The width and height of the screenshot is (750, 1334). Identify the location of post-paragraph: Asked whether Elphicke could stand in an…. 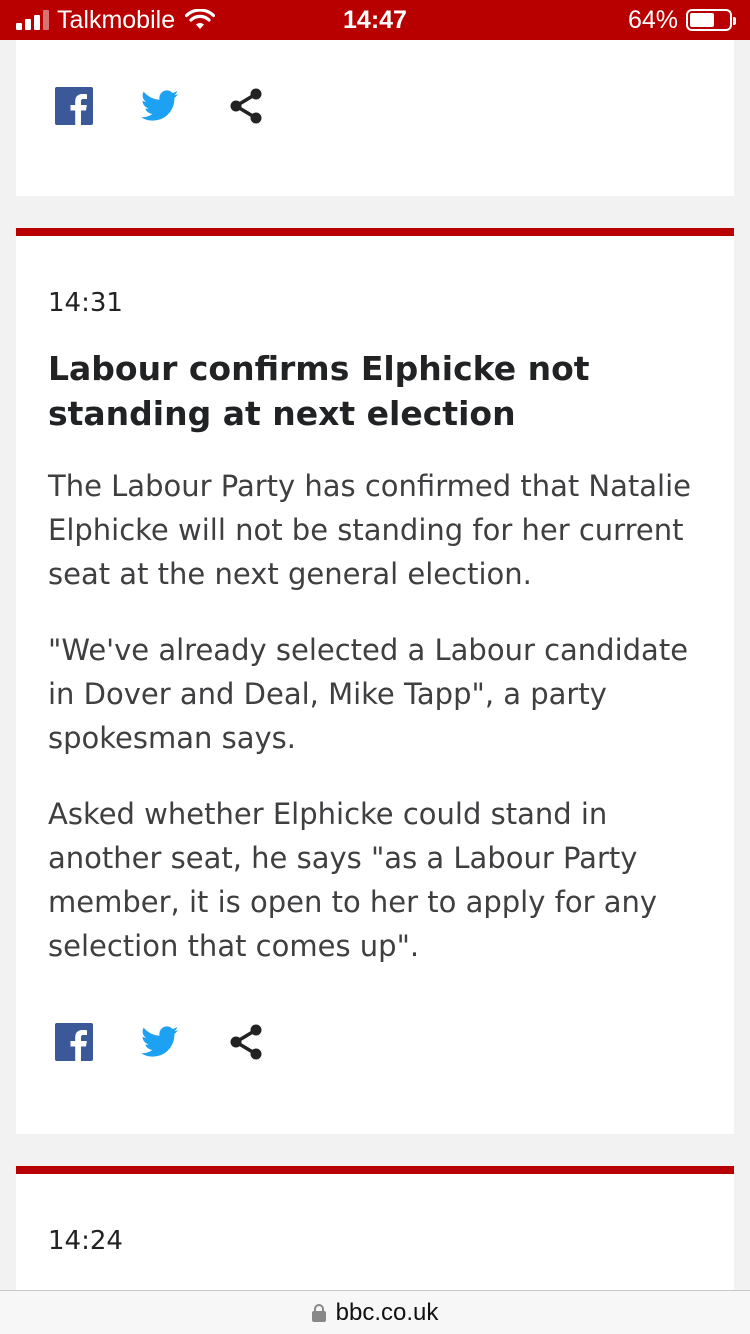
(353, 880).